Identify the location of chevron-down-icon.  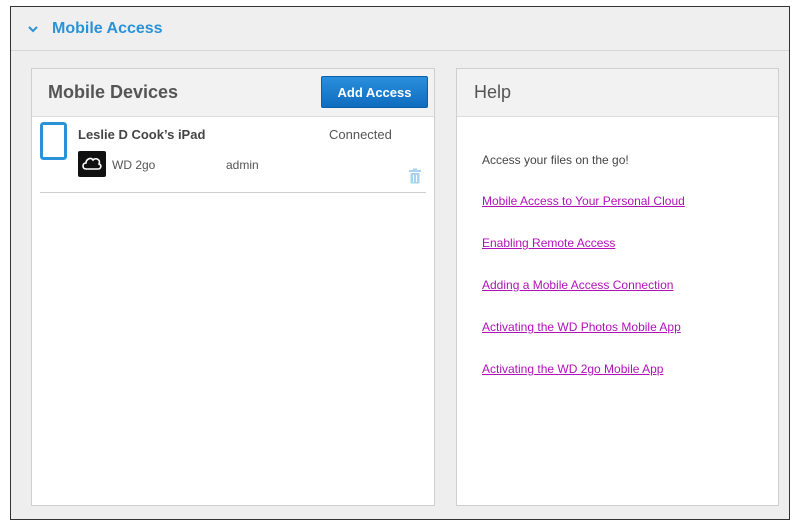
(33, 29).